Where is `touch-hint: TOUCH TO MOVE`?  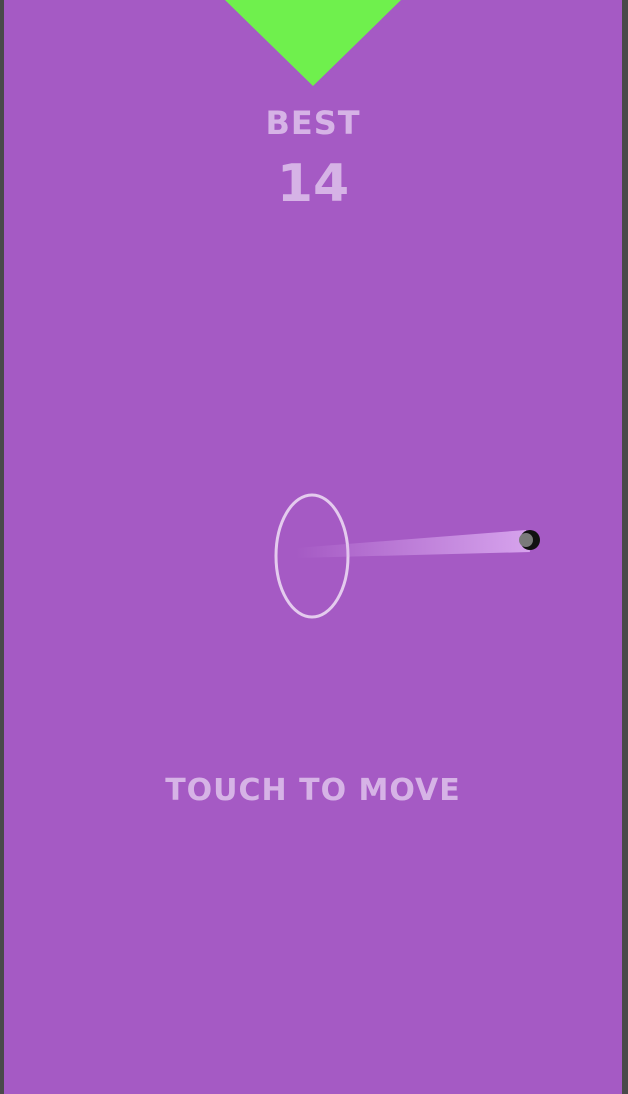
touch-hint: TOUCH TO MOVE is located at coordinates (313, 790).